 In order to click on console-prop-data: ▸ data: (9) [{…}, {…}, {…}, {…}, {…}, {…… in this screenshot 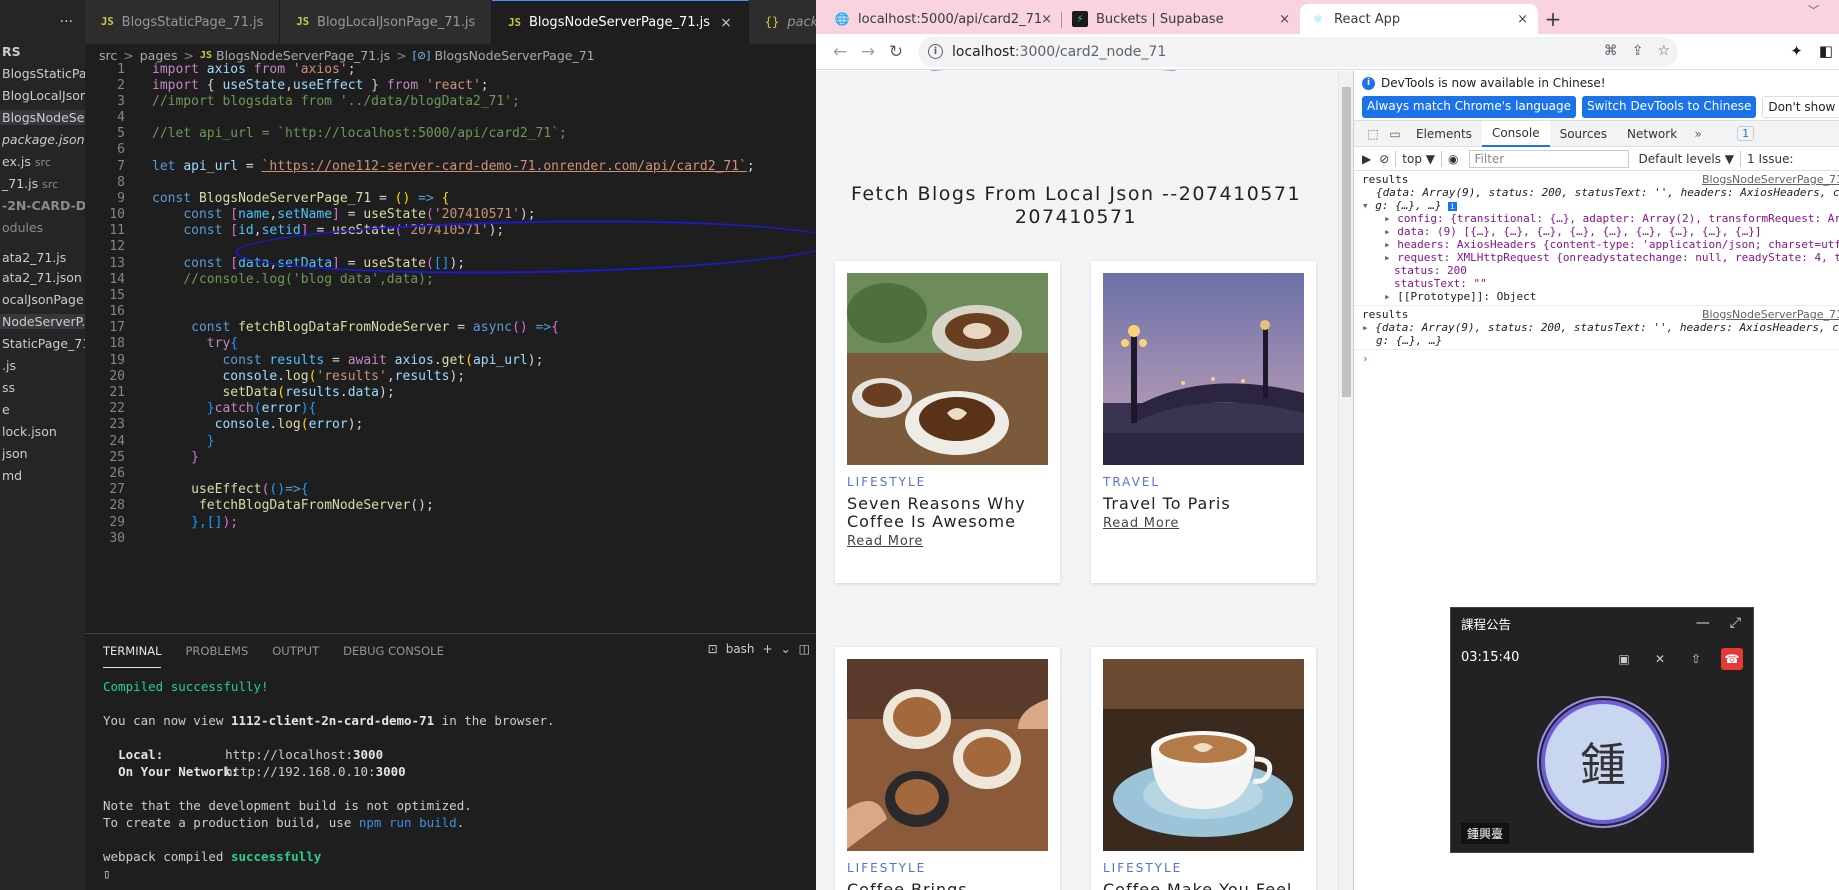, I will do `click(1611, 231)`.